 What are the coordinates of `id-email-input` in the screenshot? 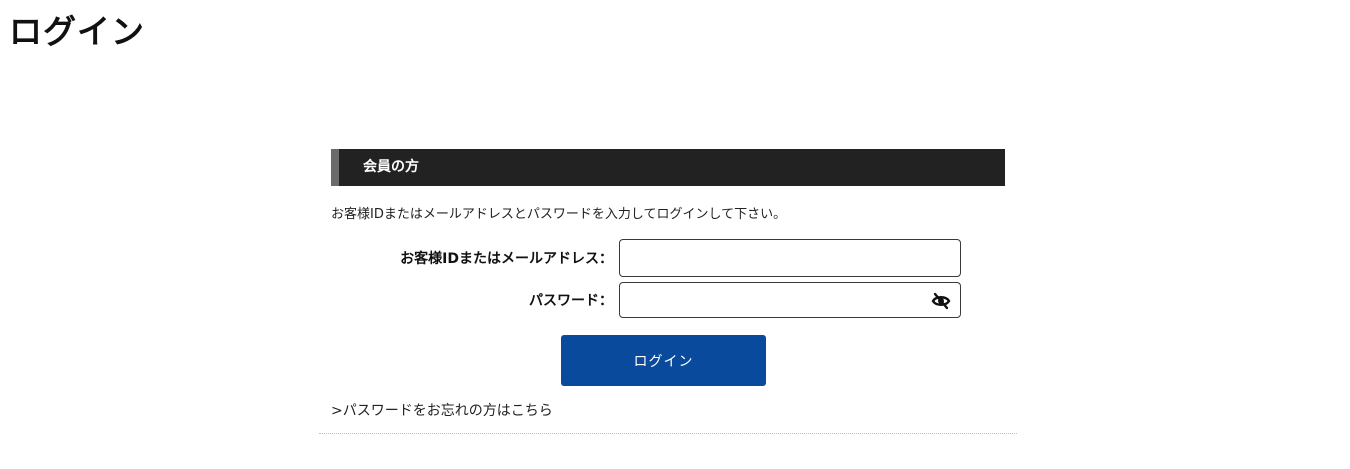 It's located at (765, 258).